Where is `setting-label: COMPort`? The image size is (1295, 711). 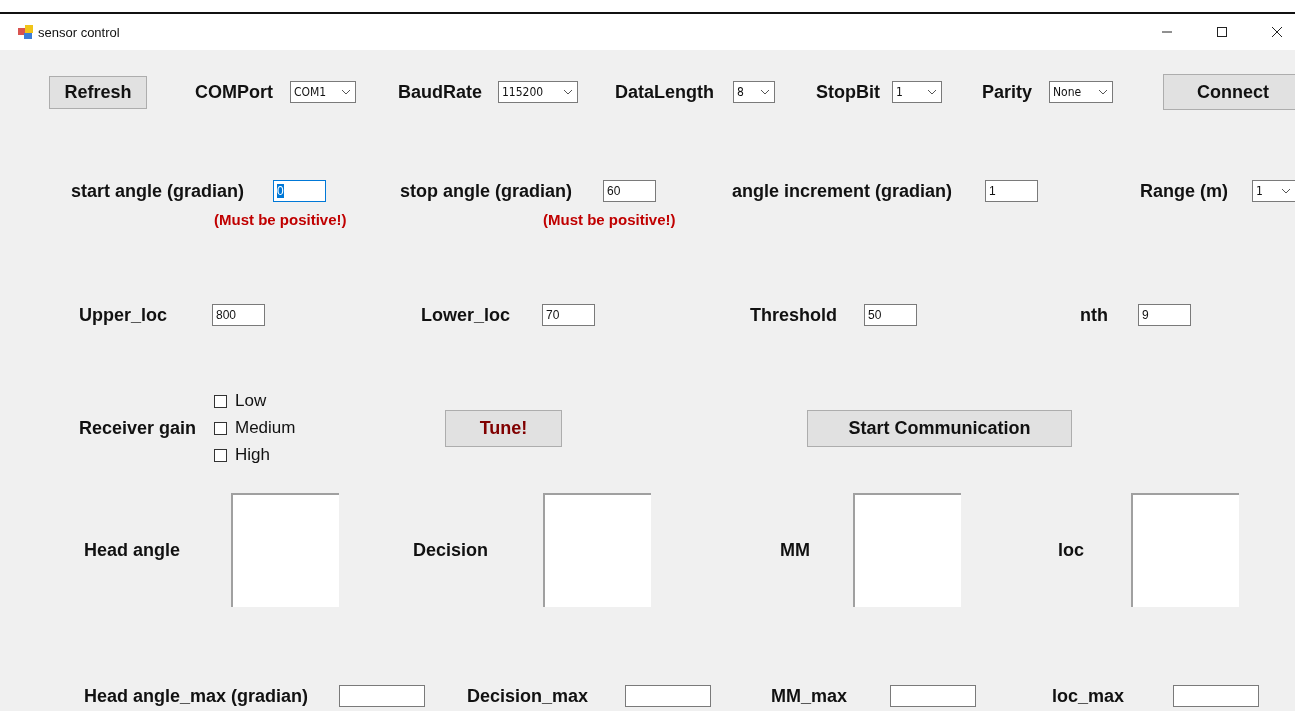 setting-label: COMPort is located at coordinates (234, 92).